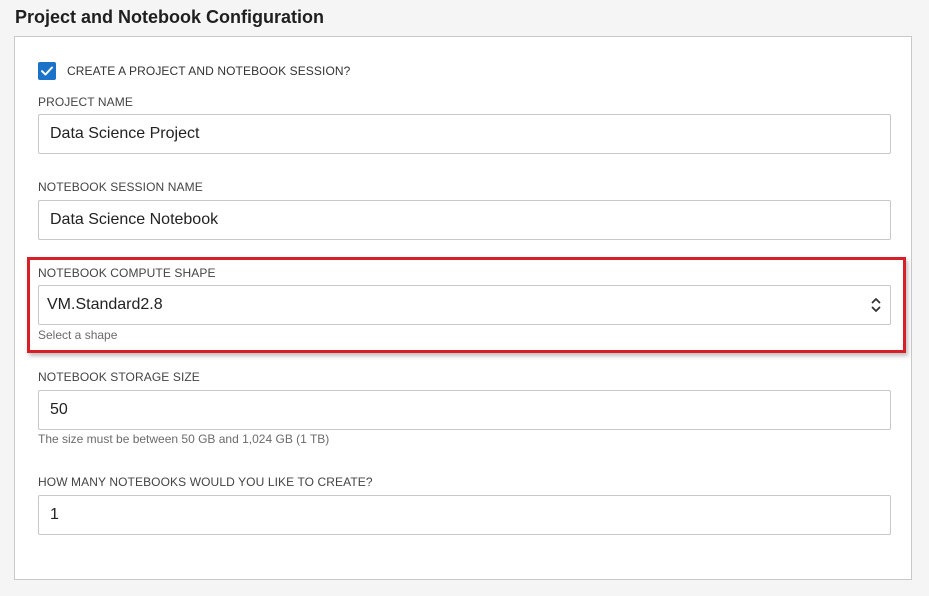 The width and height of the screenshot is (929, 596). What do you see at coordinates (876, 305) in the screenshot?
I see `chevron-up-down-icon` at bounding box center [876, 305].